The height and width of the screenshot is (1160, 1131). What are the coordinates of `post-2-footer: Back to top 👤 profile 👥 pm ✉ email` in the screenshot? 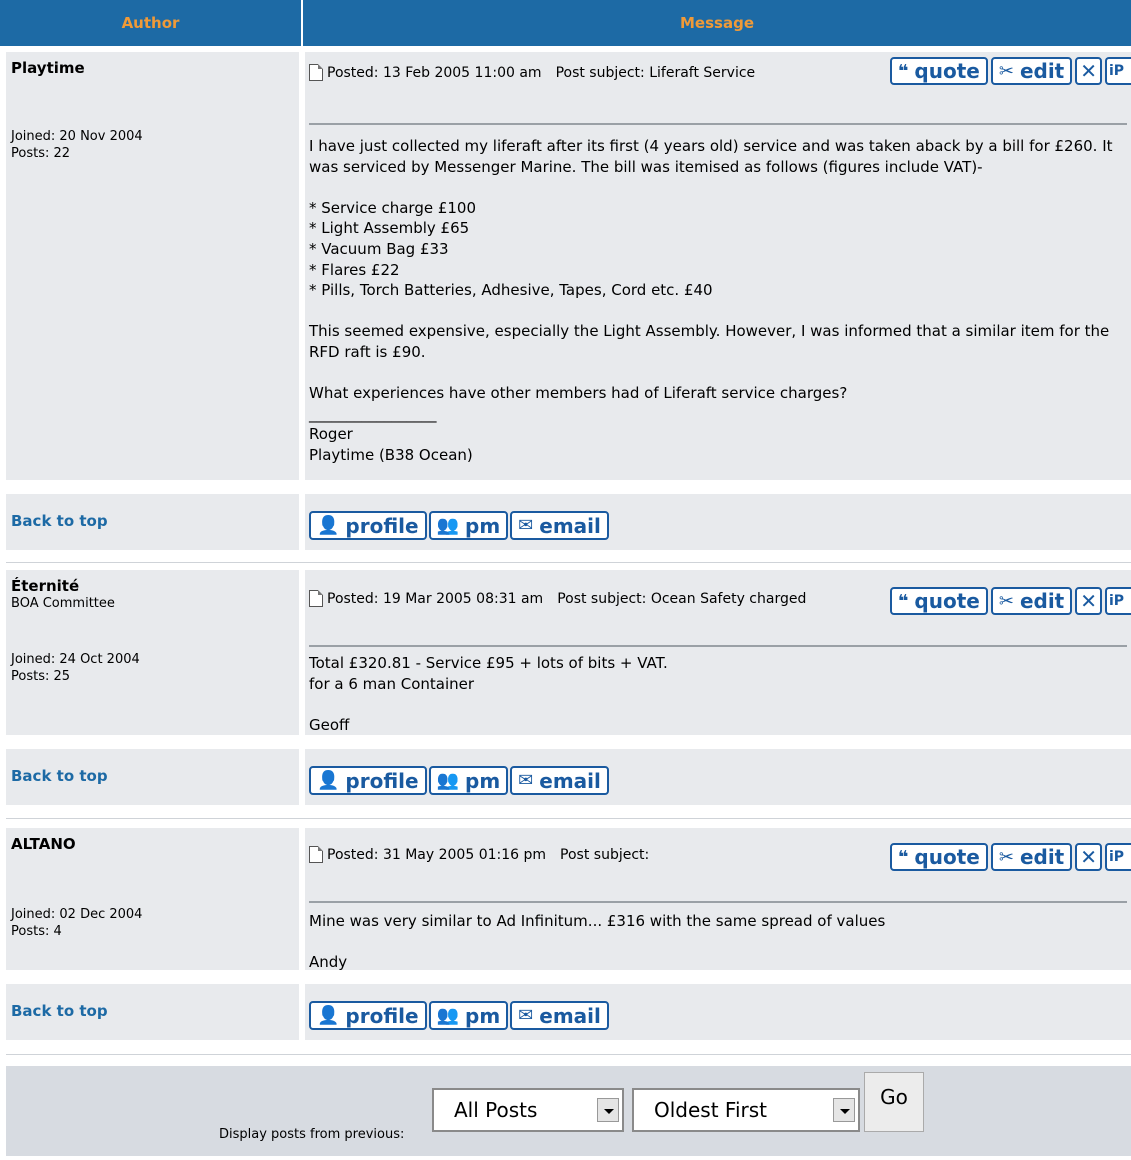 It's located at (565, 777).